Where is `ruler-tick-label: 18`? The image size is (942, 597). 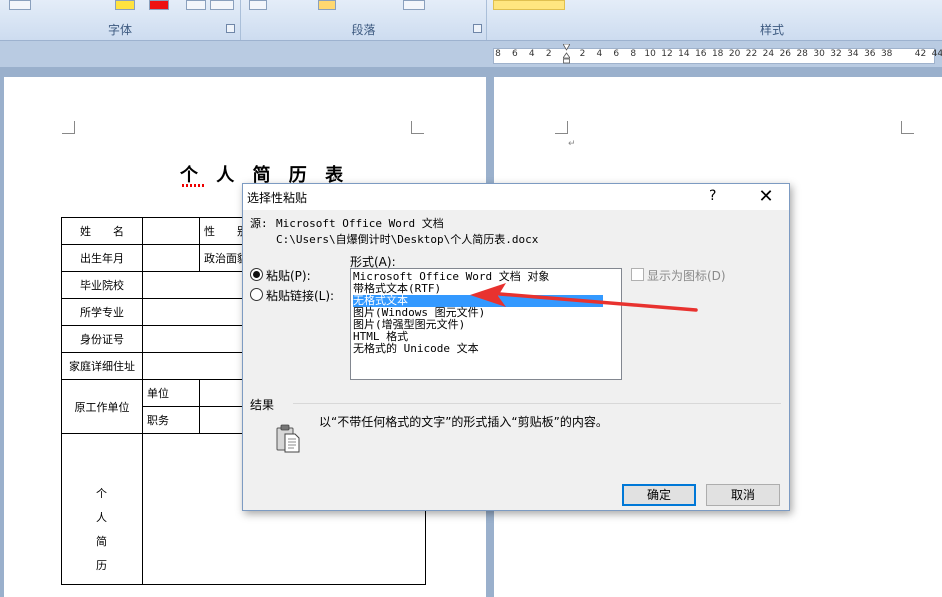 ruler-tick-label: 18 is located at coordinates (717, 54).